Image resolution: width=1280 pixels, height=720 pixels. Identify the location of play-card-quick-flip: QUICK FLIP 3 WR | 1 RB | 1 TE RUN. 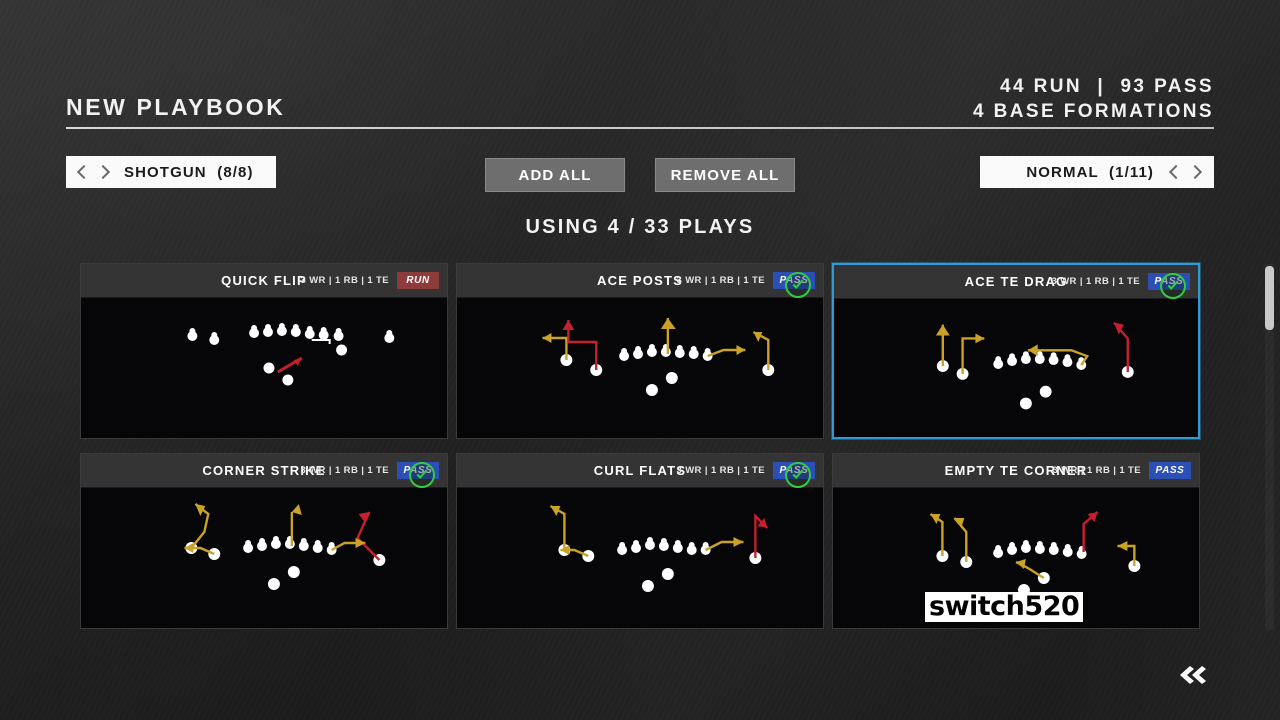
(264, 351).